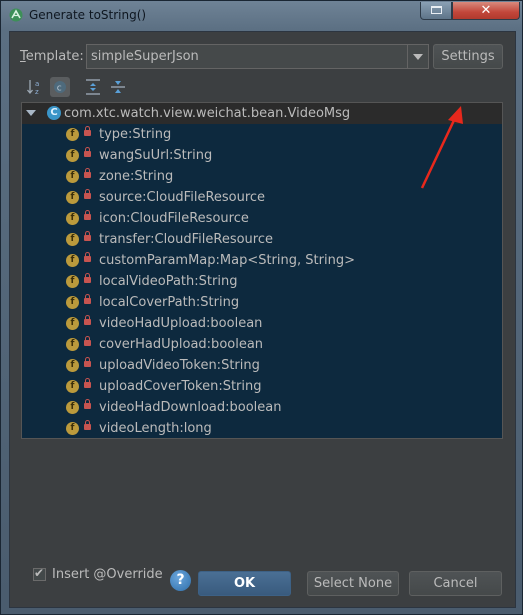 The width and height of the screenshot is (523, 615). What do you see at coordinates (31, 113) in the screenshot?
I see `triangle-down-icon` at bounding box center [31, 113].